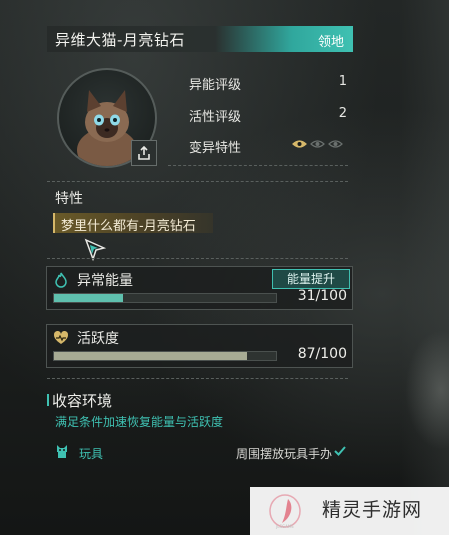 The height and width of the screenshot is (535, 449). I want to click on stat-activity-rank: 活性评级 2, so click(268, 115).